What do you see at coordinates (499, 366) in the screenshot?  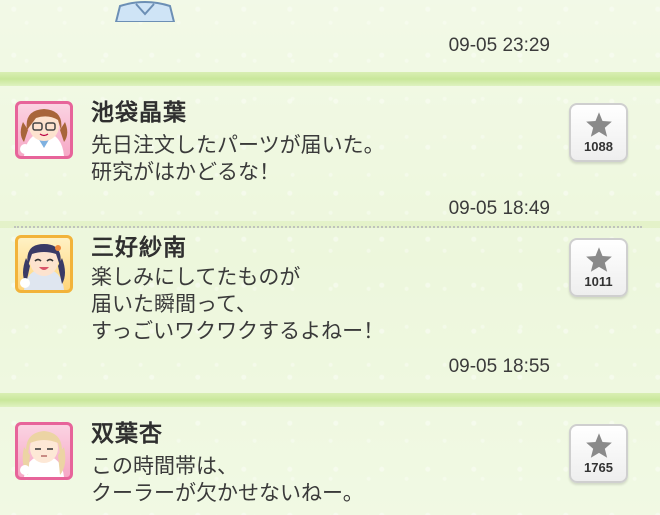 I see `post-timestamp: 09-05 18:55` at bounding box center [499, 366].